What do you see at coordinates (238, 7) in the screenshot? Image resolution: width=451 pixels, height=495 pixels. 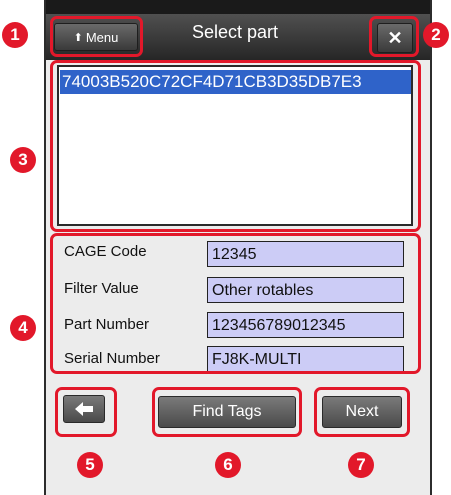 I see `status-strip` at bounding box center [238, 7].